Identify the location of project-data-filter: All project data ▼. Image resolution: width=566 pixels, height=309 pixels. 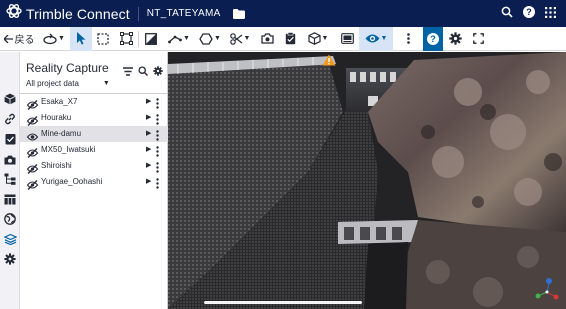
(68, 83).